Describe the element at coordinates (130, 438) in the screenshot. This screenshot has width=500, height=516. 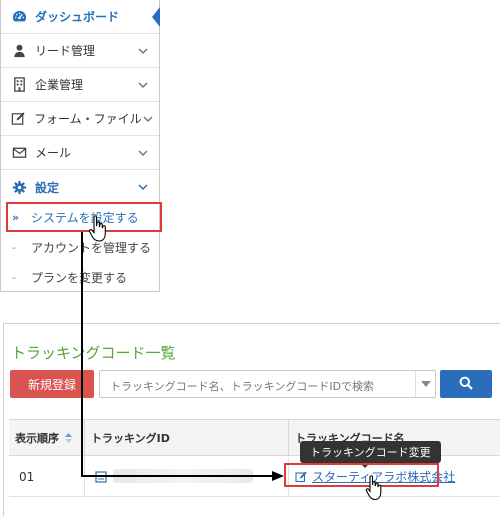
I see `column-header-label: トラッキングID` at that location.